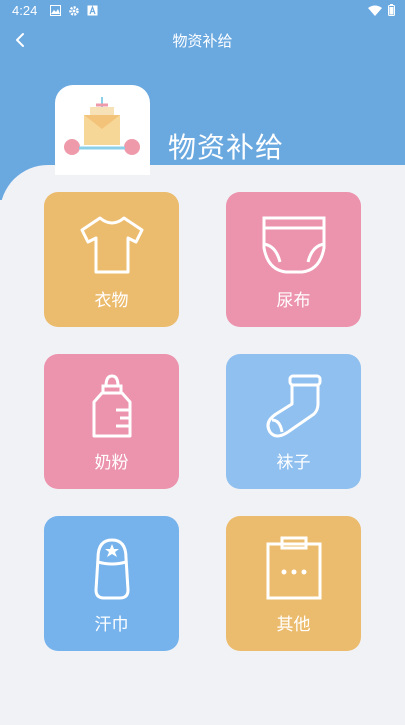 Image resolution: width=405 pixels, height=725 pixels. I want to click on tile-label: 汗巾, so click(111, 625).